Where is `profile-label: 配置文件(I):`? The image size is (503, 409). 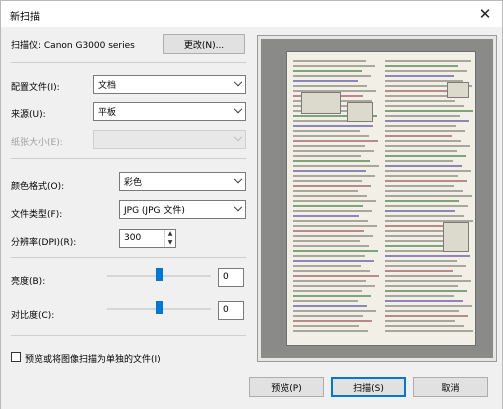 profile-label: 配置文件(I): is located at coordinates (35, 88).